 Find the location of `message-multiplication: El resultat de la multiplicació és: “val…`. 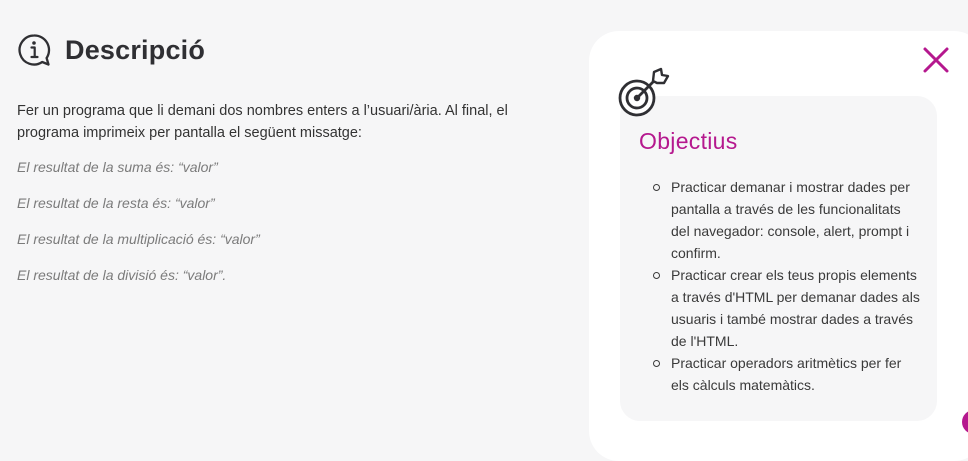

message-multiplication: El resultat de la multiplicació és: “val… is located at coordinates (138, 239).